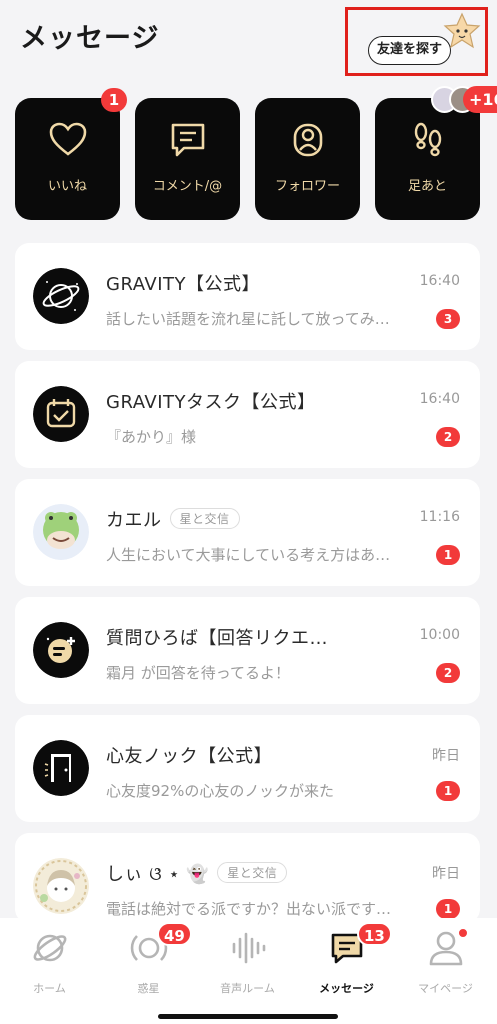 The image size is (497, 1024). Describe the element at coordinates (462, 30) in the screenshot. I see `star-mascot-icon` at that location.